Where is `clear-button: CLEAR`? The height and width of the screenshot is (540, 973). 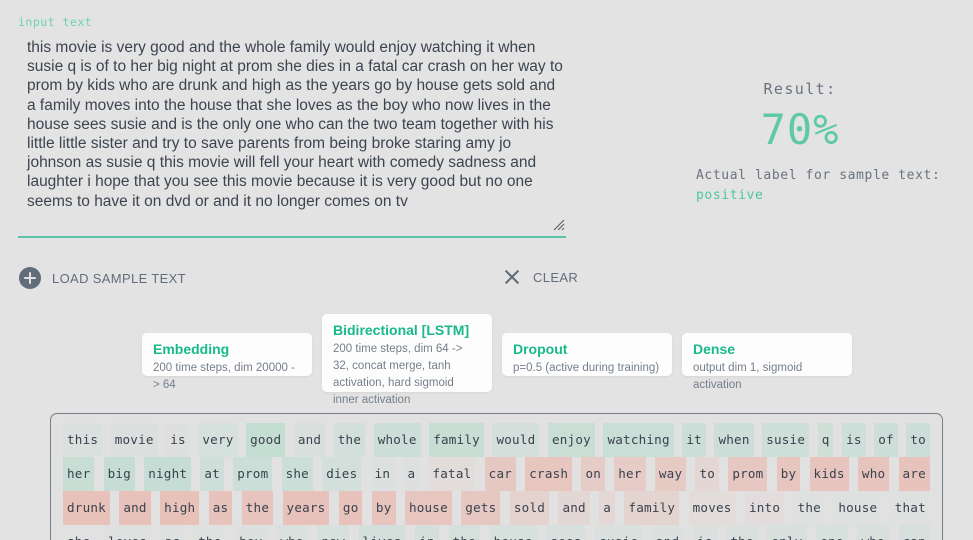
clear-button: CLEAR is located at coordinates (540, 277).